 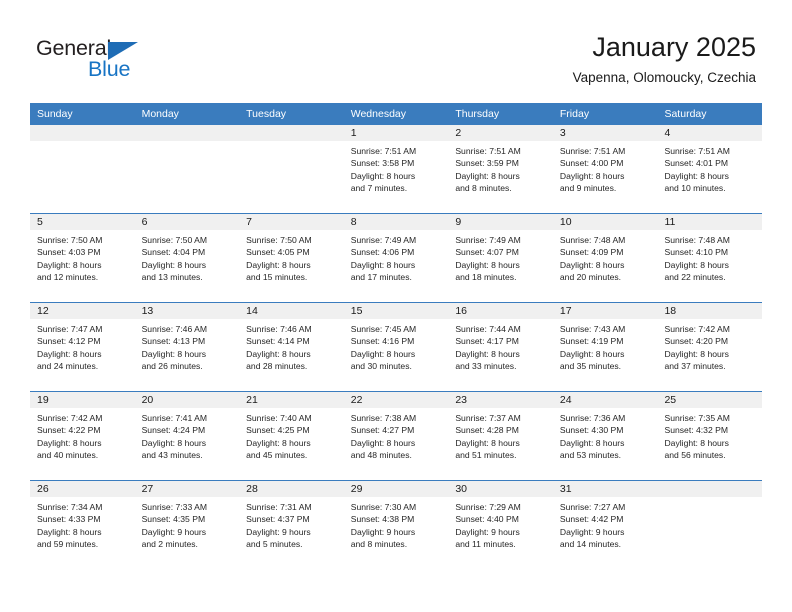 I want to click on sunrise-text: Sunrise: 7:44 AM, so click(x=488, y=329).